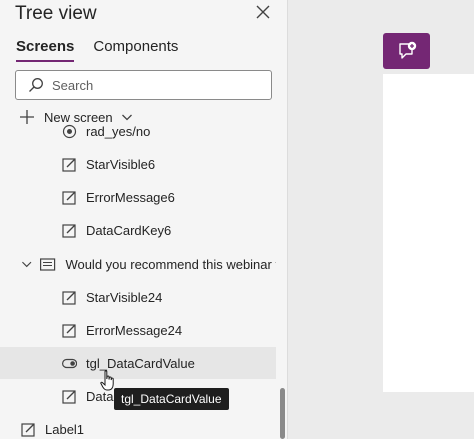  Describe the element at coordinates (124, 297) in the screenshot. I see `tree-item-label: StarVisible24` at that location.